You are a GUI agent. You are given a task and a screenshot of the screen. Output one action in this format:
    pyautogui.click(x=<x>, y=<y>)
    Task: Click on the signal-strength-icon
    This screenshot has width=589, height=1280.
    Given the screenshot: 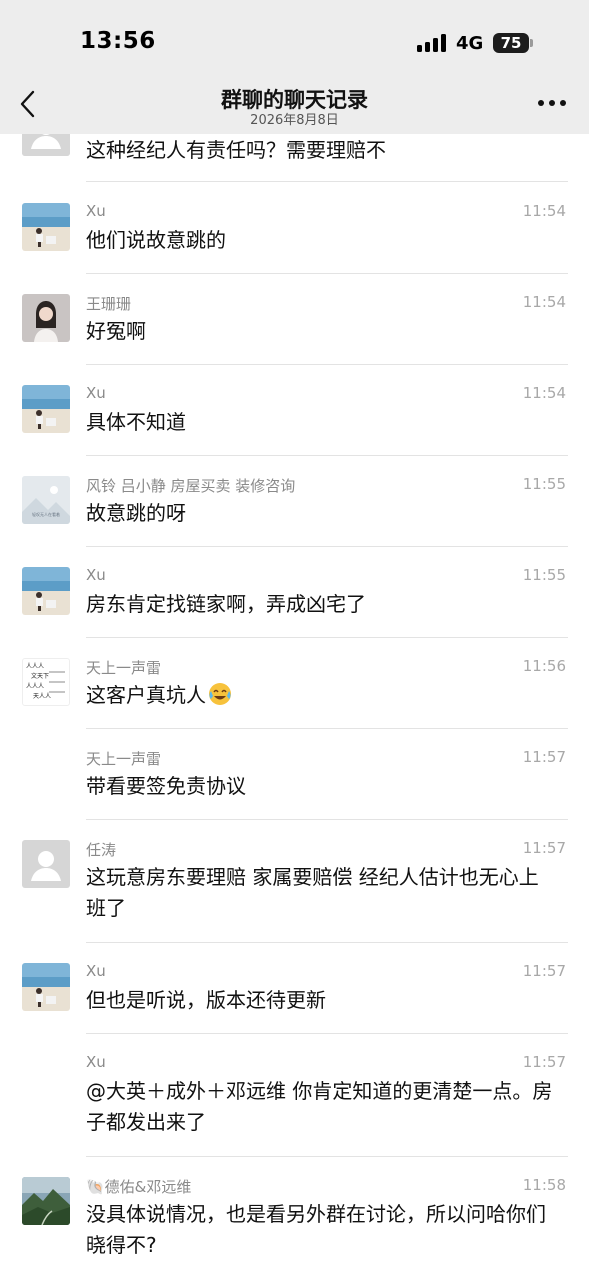 What is the action you would take?
    pyautogui.click(x=433, y=43)
    